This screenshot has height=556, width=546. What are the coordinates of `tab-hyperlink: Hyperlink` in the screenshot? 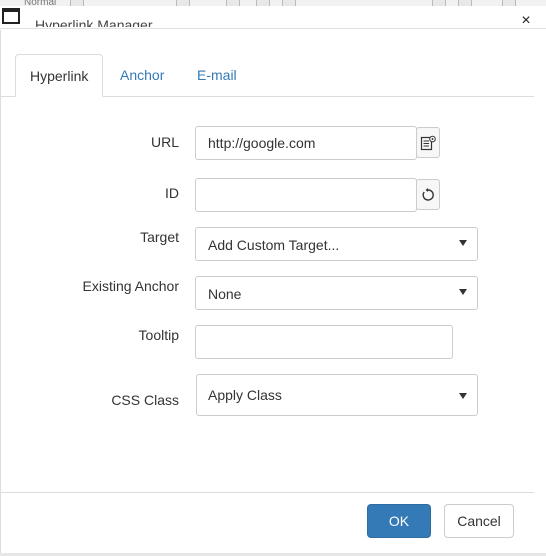 It's located at (59, 75).